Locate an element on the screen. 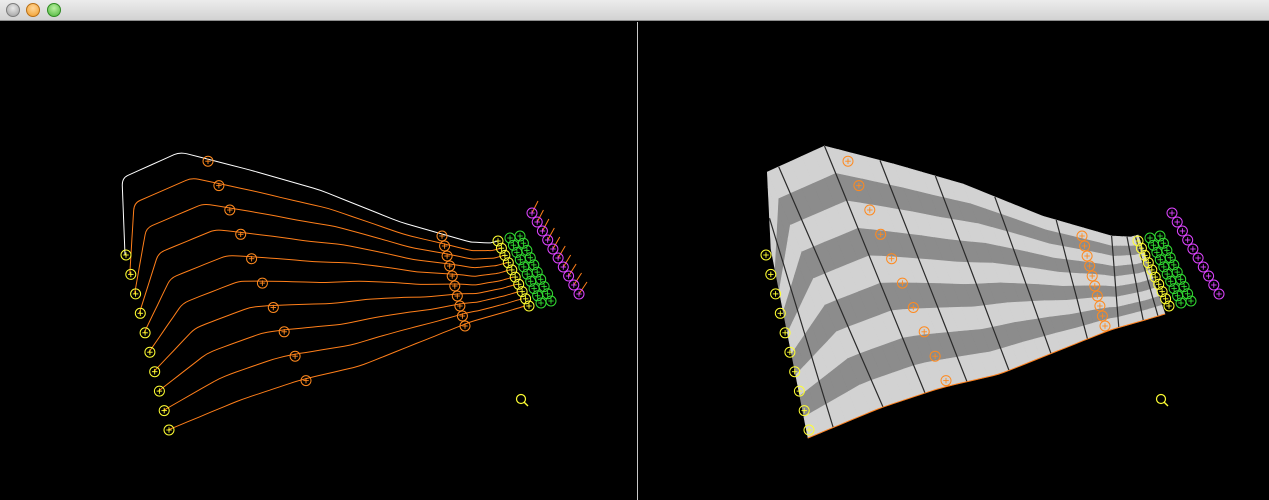 The image size is (1269, 500). minimize-button is located at coordinates (33, 10).